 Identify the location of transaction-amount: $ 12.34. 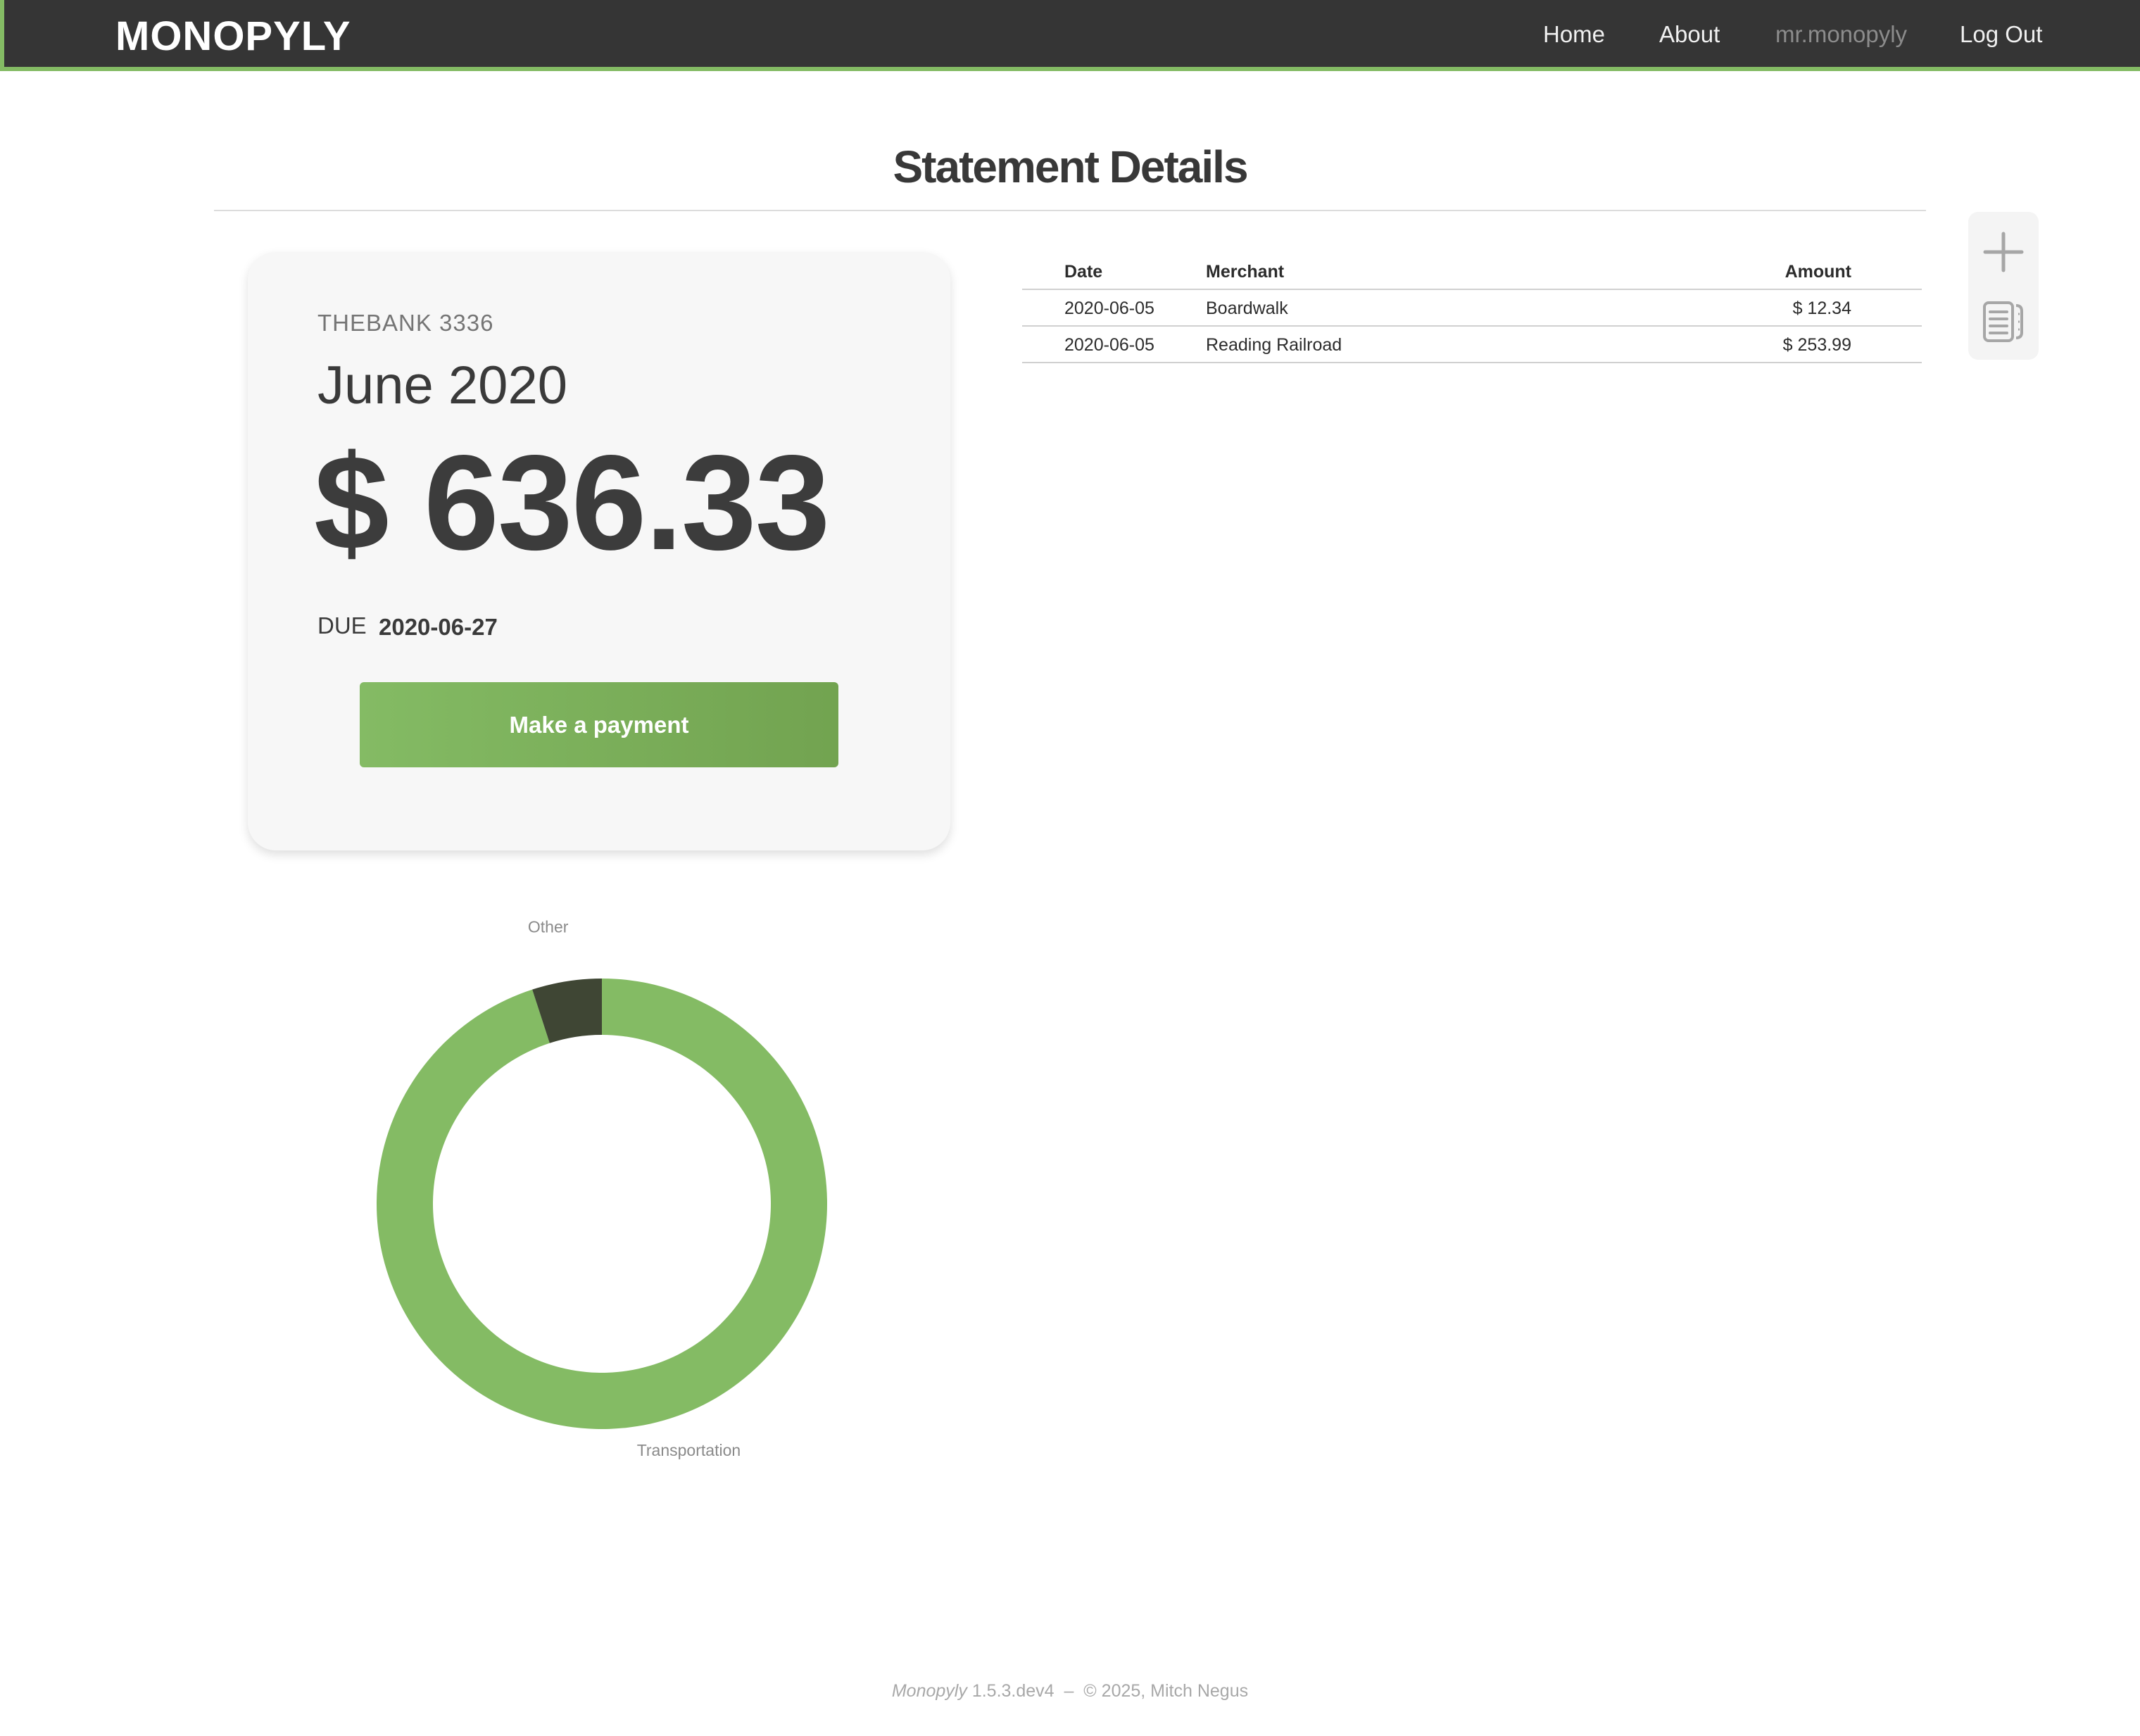
(1821, 308).